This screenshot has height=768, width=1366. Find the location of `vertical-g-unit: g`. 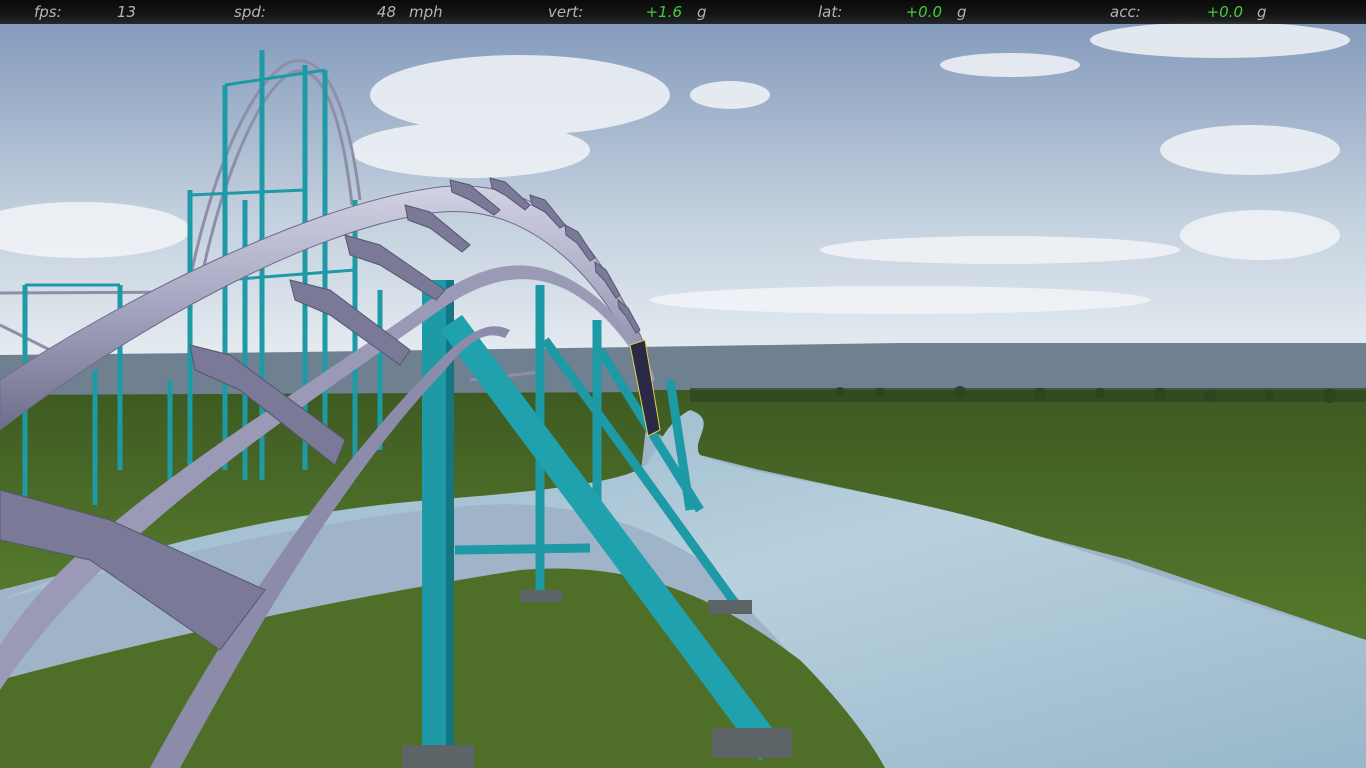

vertical-g-unit: g is located at coordinates (702, 12).